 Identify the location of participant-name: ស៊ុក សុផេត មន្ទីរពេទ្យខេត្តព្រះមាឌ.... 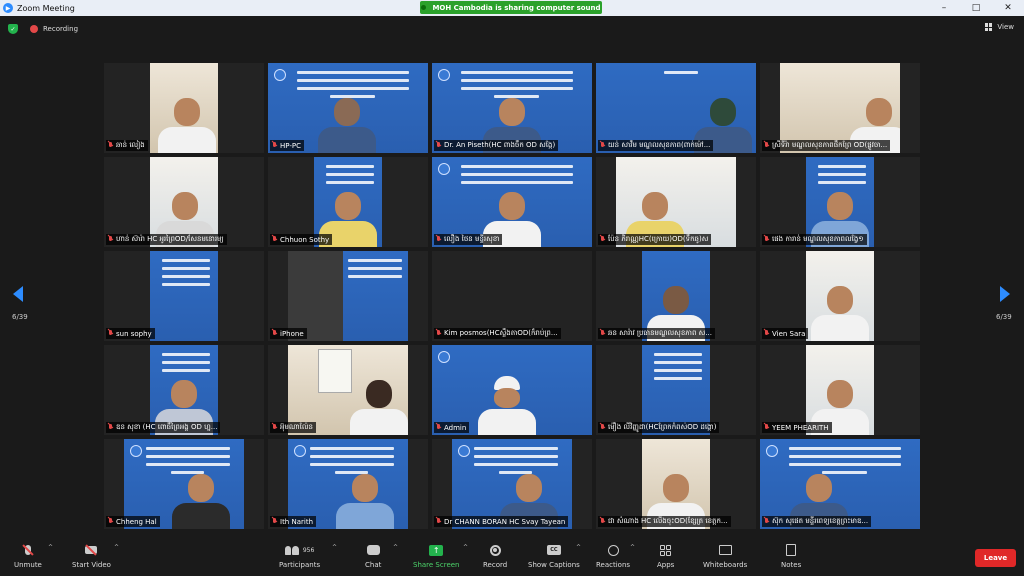
(817, 521).